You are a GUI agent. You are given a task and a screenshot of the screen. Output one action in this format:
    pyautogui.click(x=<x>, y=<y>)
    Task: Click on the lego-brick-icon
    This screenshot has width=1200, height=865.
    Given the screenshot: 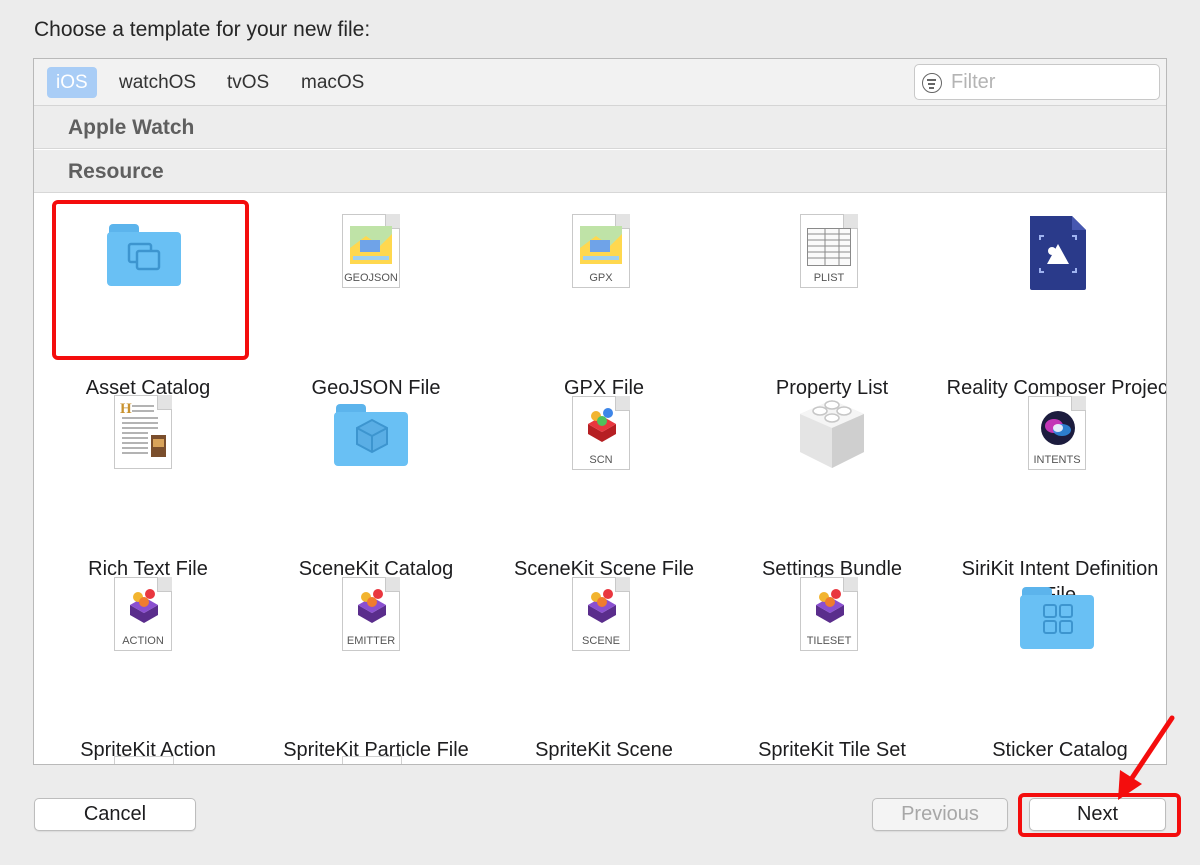 What is the action you would take?
    pyautogui.click(x=832, y=433)
    